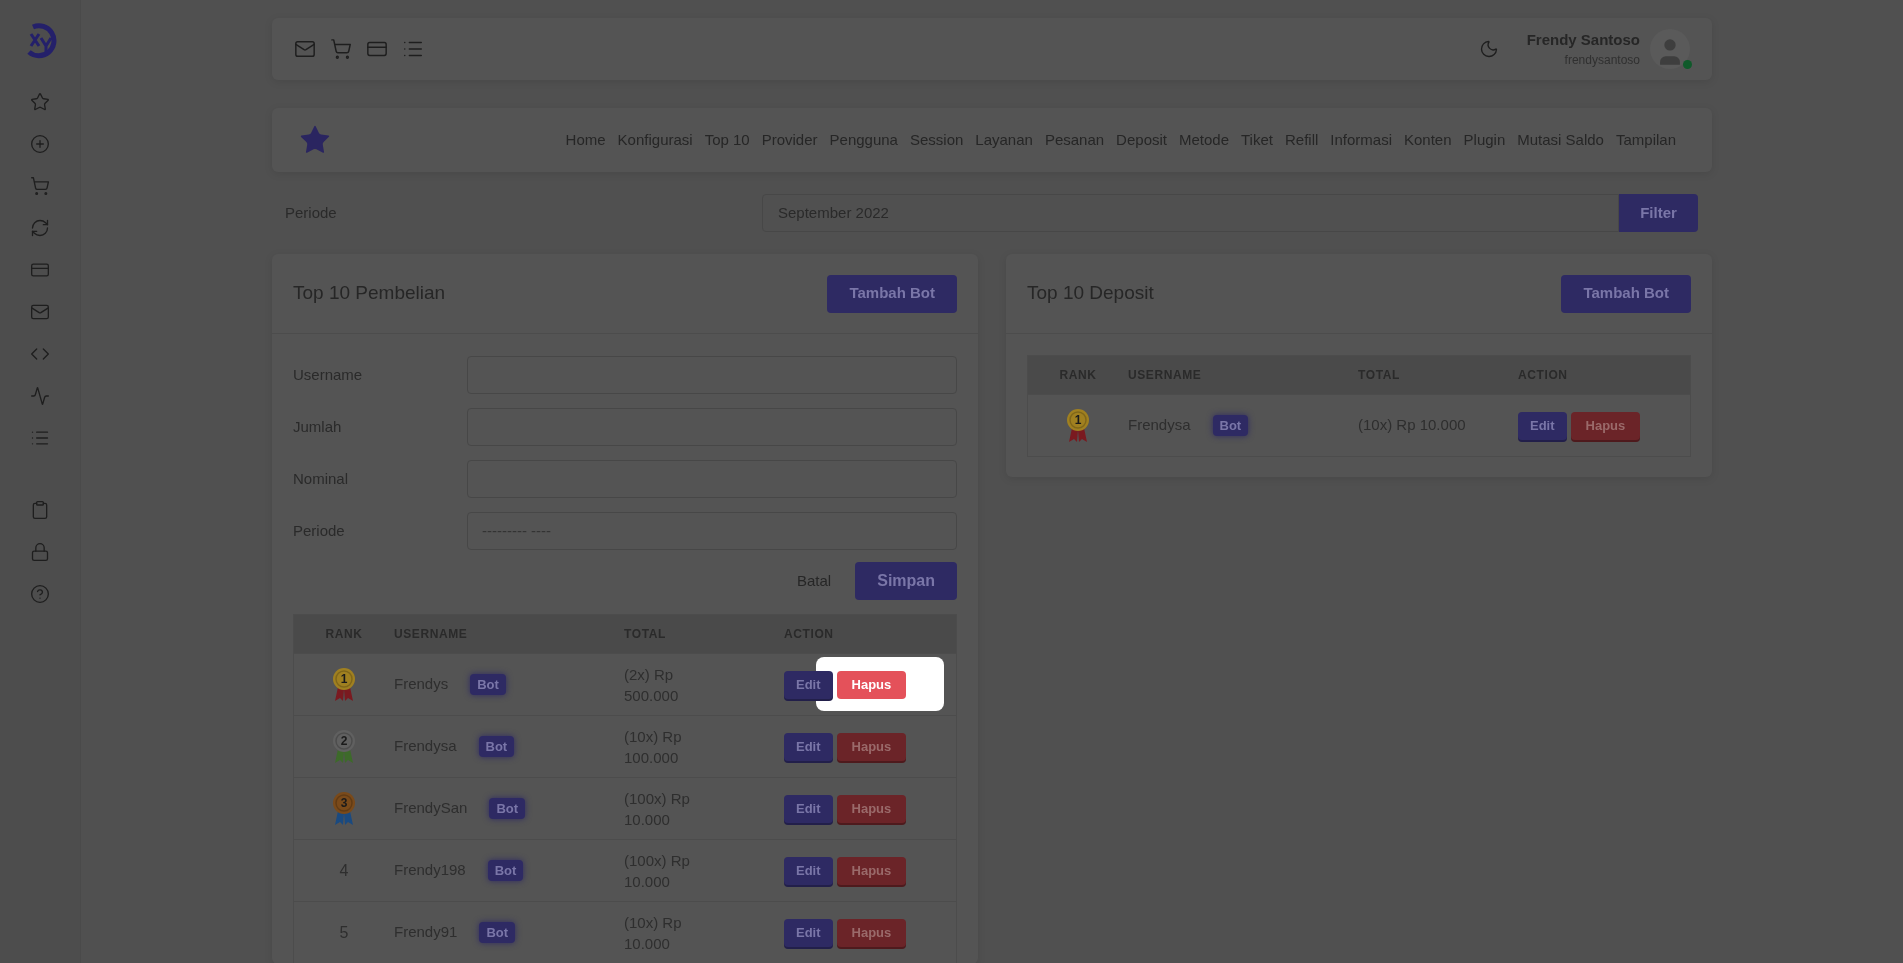  I want to click on plus-circle-icon, so click(40, 144).